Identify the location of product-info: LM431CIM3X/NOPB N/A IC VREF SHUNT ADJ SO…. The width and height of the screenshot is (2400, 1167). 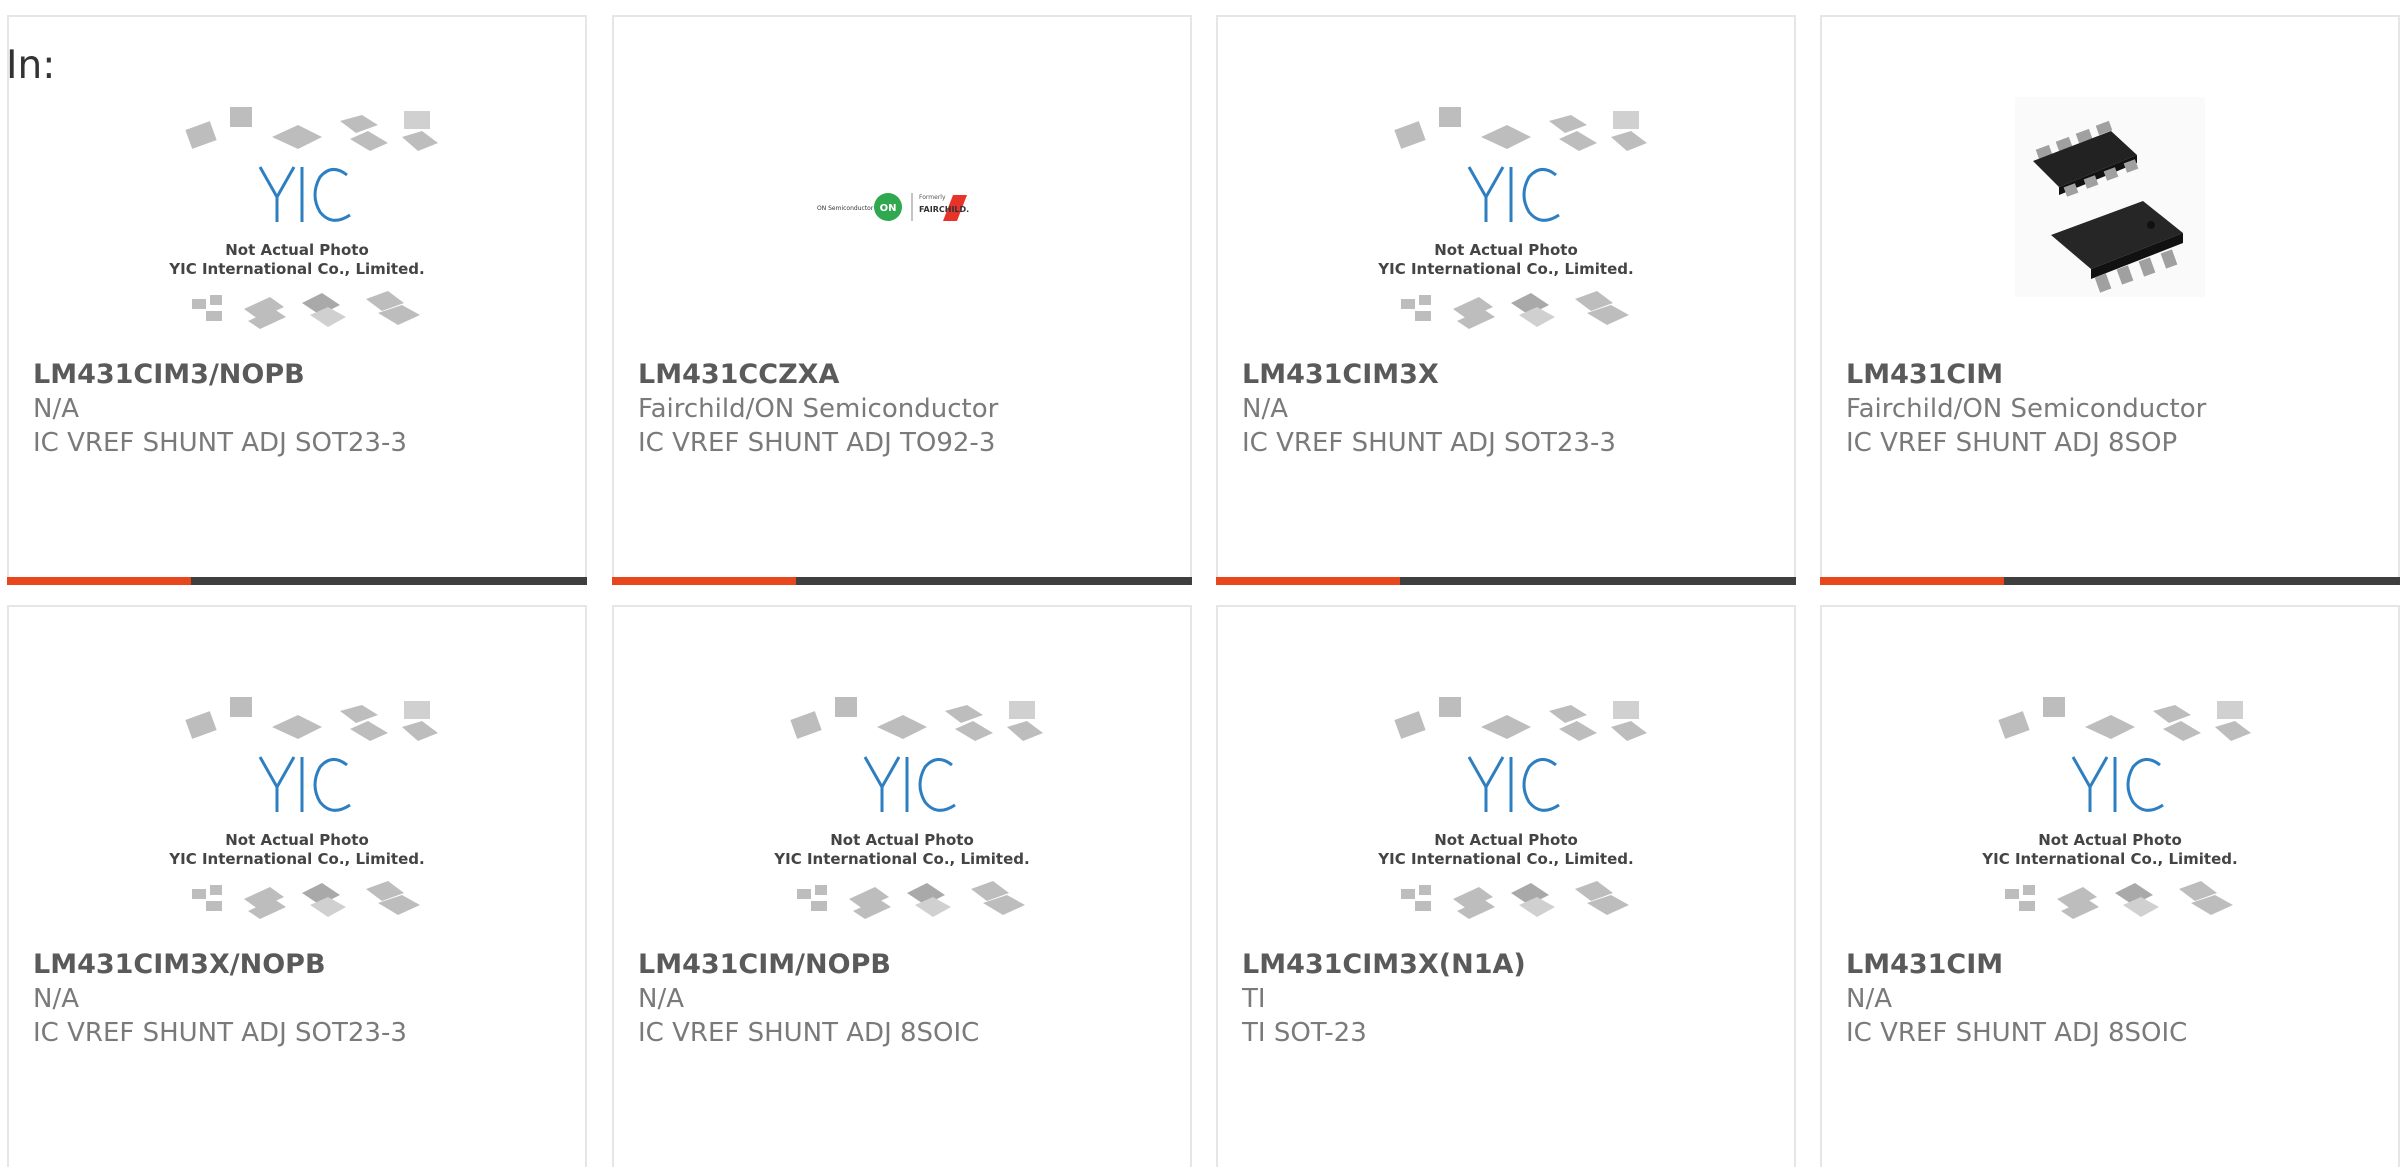
(299, 999).